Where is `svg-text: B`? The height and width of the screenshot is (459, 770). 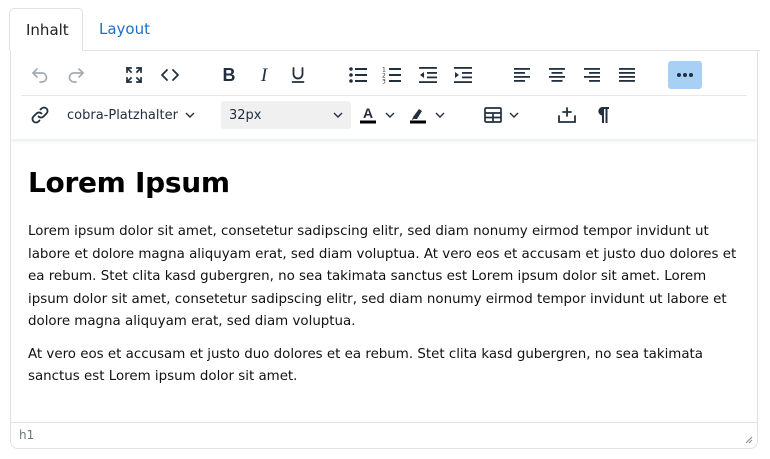 svg-text: B is located at coordinates (229, 75).